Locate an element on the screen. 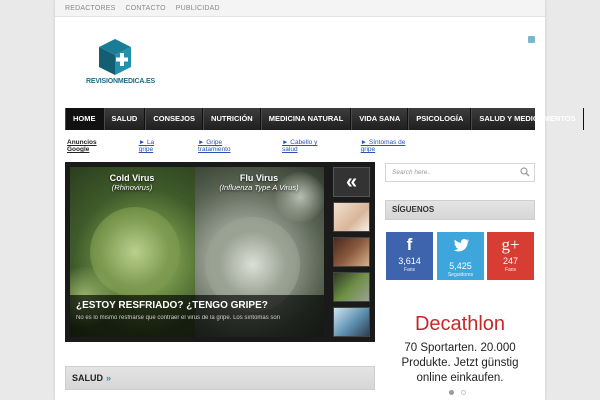  topbar-link-contacto: CONTACTO is located at coordinates (146, 8).